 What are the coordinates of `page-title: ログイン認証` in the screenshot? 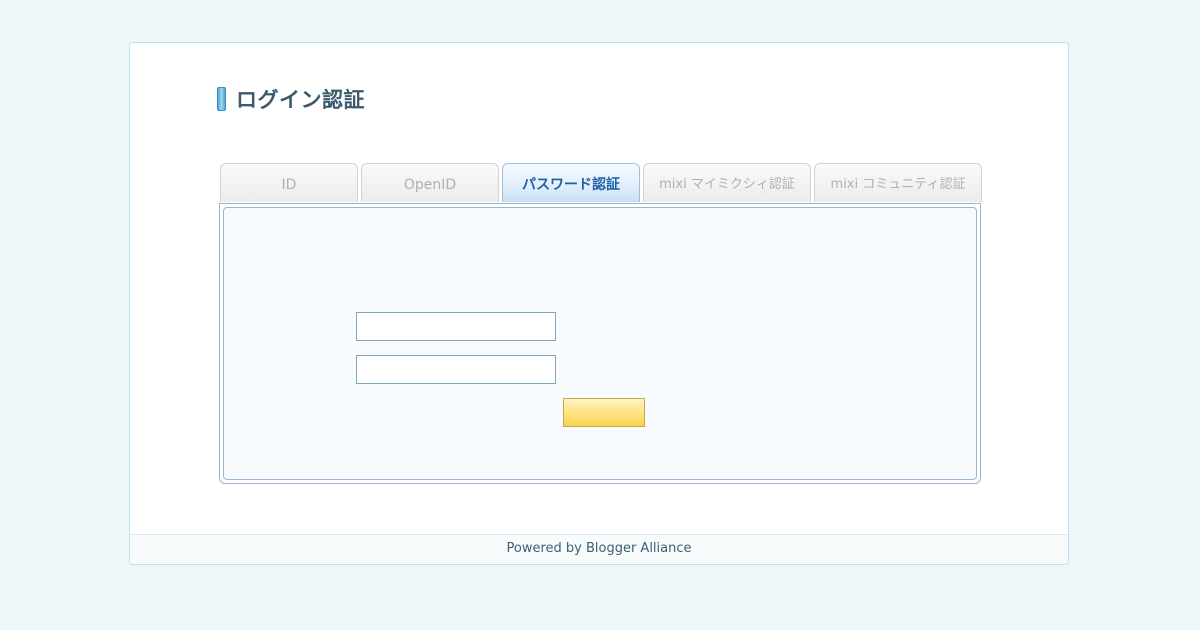 It's located at (300, 100).